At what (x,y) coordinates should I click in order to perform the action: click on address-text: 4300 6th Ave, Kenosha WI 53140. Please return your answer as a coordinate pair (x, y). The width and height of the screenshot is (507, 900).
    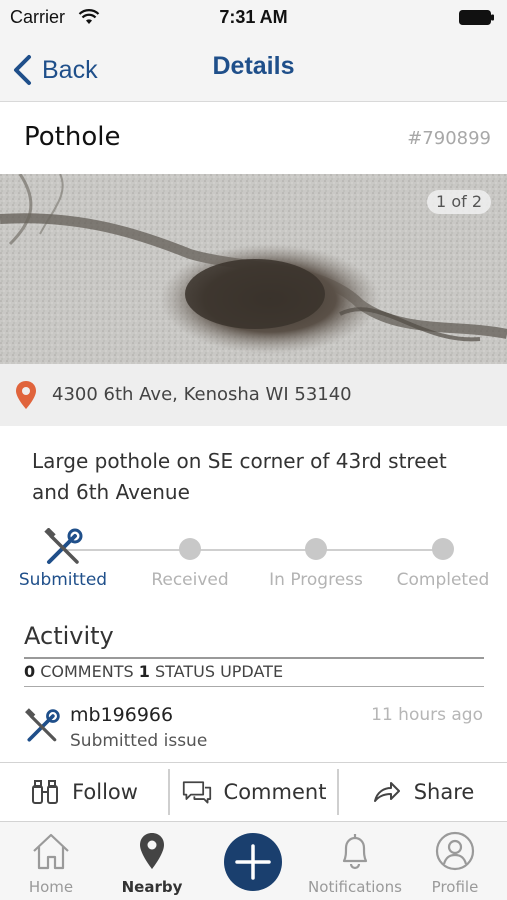
    Looking at the image, I should click on (202, 394).